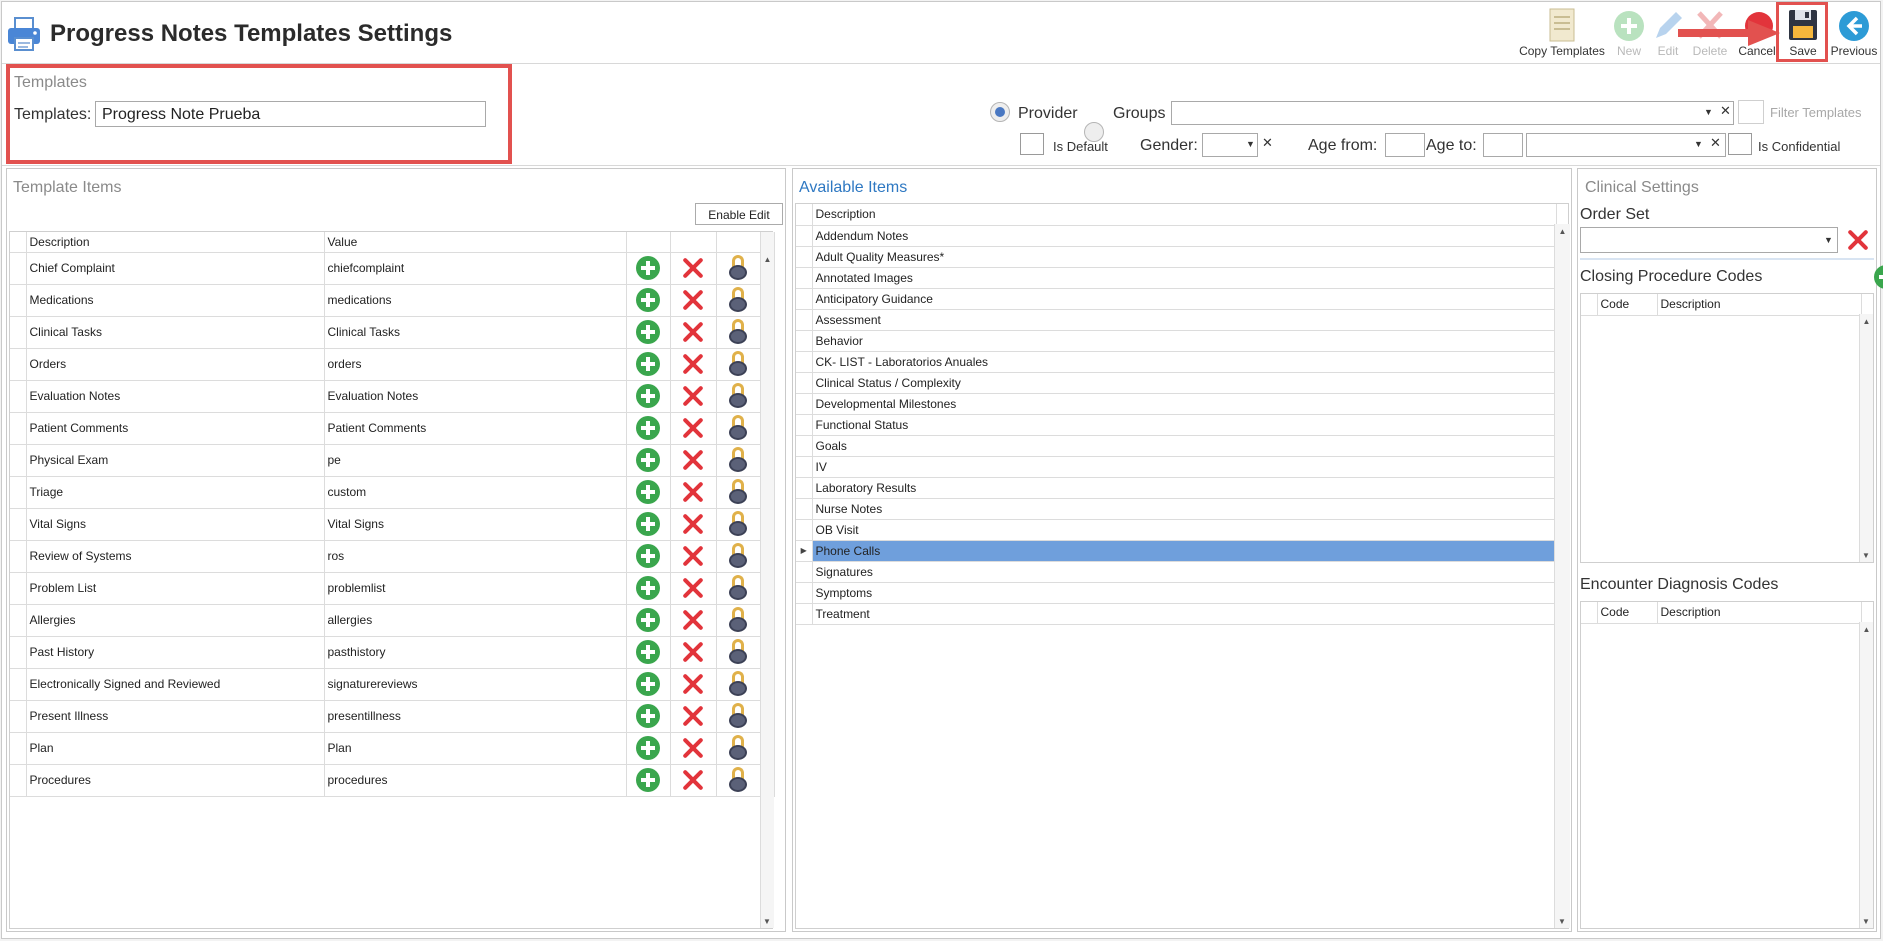 This screenshot has width=1883, height=941. What do you see at coordinates (1725, 111) in the screenshot?
I see `clear-groups-icon: ✕` at bounding box center [1725, 111].